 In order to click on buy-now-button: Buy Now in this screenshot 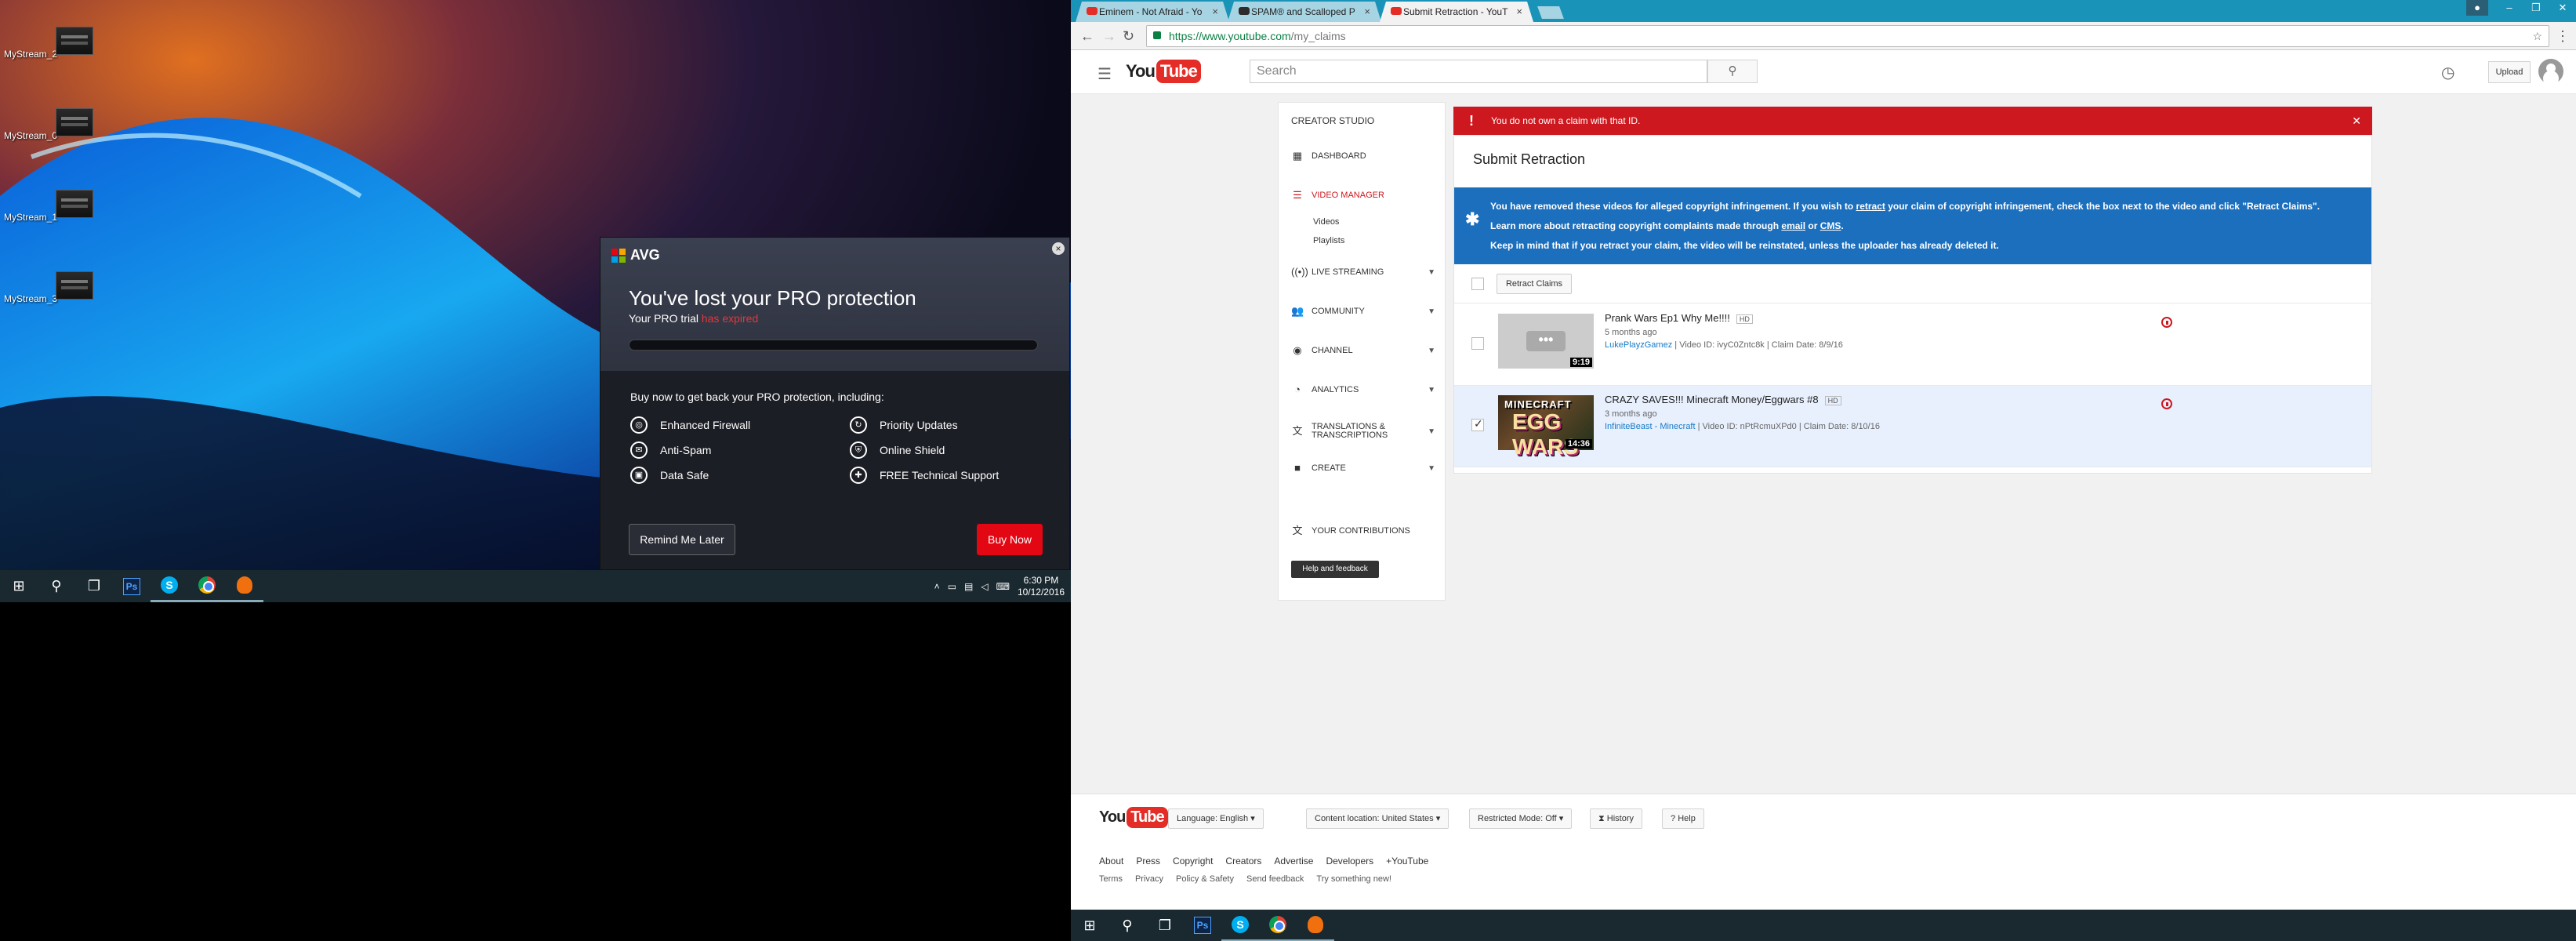, I will do `click(1010, 539)`.